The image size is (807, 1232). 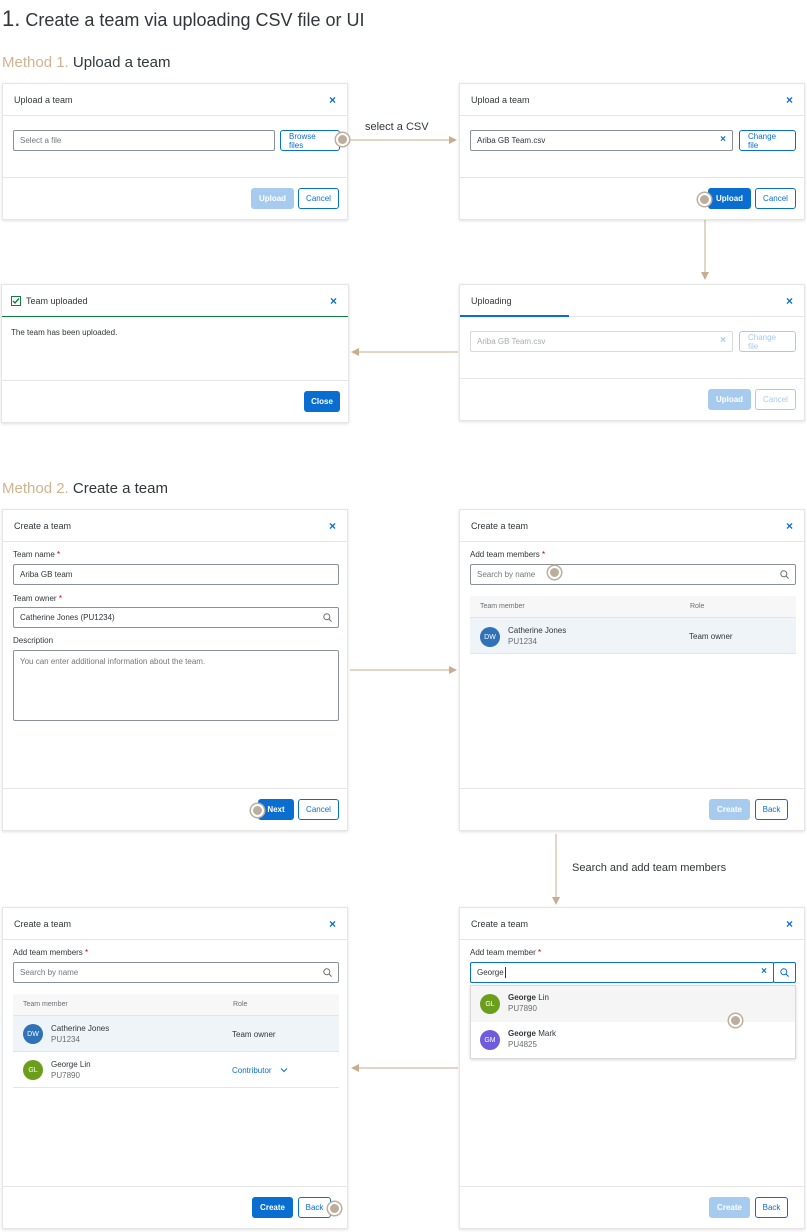 I want to click on close-button: Close, so click(x=322, y=401).